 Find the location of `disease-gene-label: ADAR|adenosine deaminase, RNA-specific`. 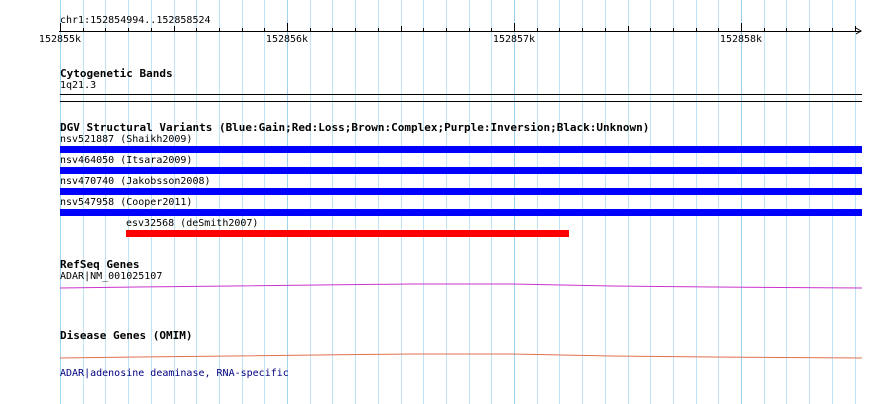

disease-gene-label: ADAR|adenosine deaminase, RNA-specific is located at coordinates (174, 373).